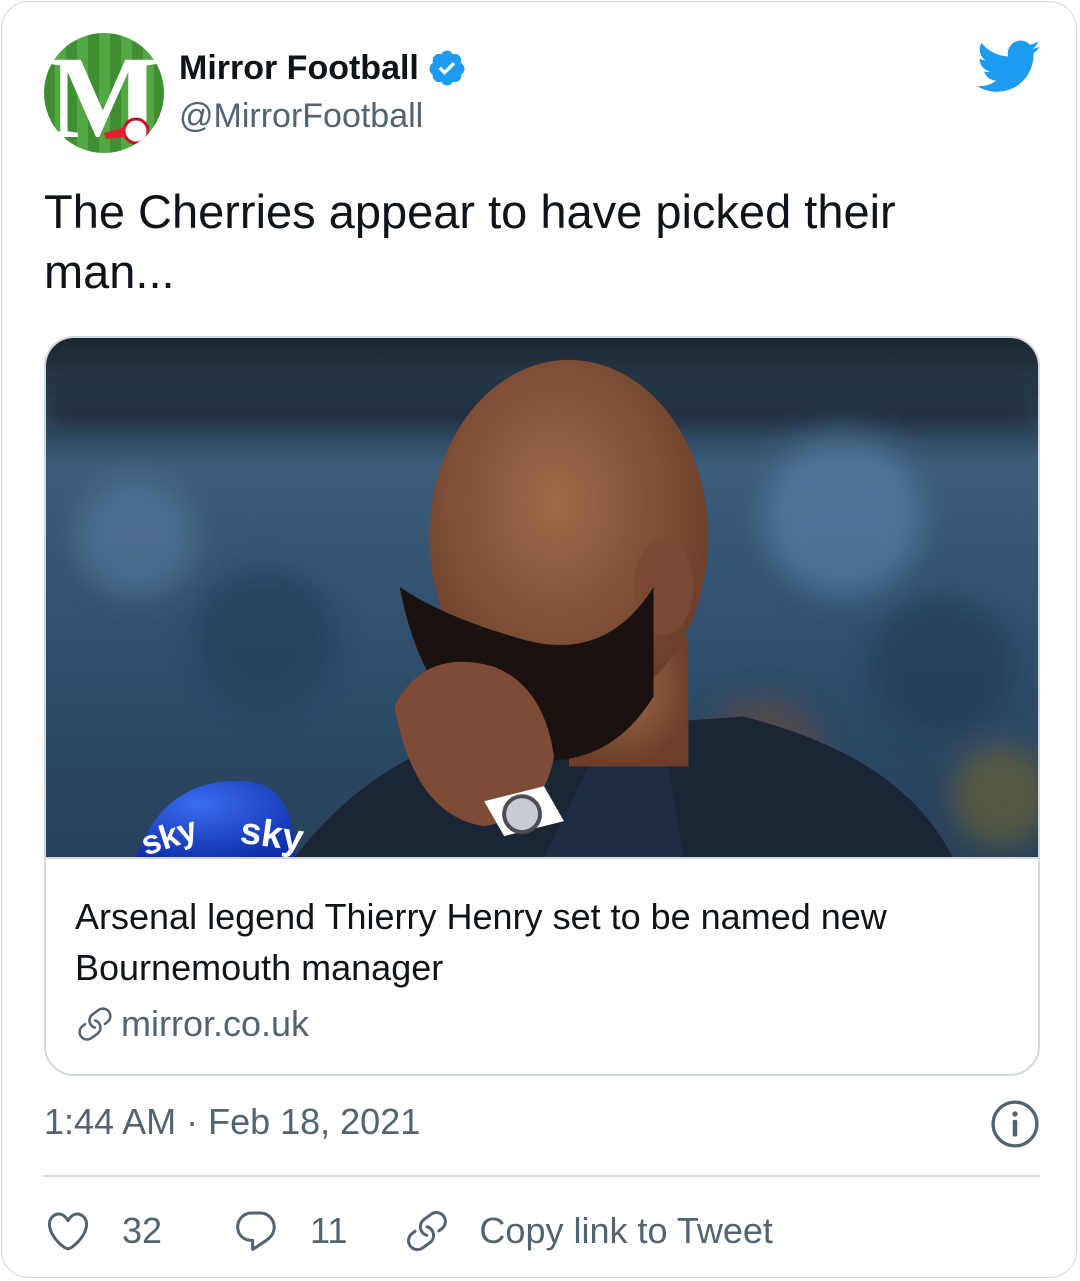 The width and height of the screenshot is (1080, 1281). What do you see at coordinates (301, 116) in the screenshot?
I see `author-handle: @MirrorFootball` at bounding box center [301, 116].